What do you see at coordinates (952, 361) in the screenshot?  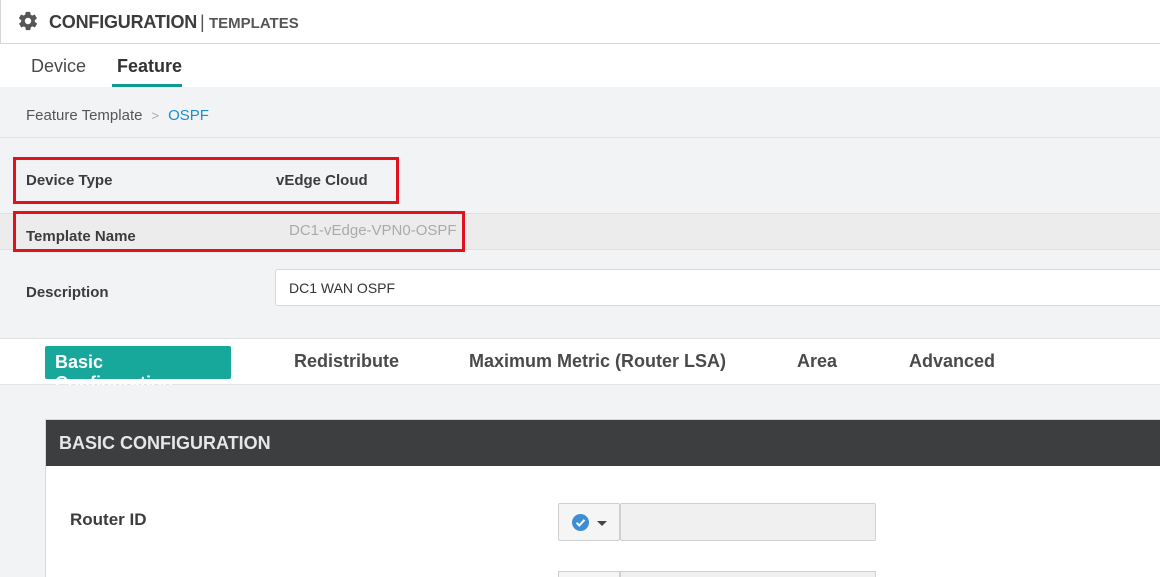 I see `subtab-advanced: Advanced` at bounding box center [952, 361].